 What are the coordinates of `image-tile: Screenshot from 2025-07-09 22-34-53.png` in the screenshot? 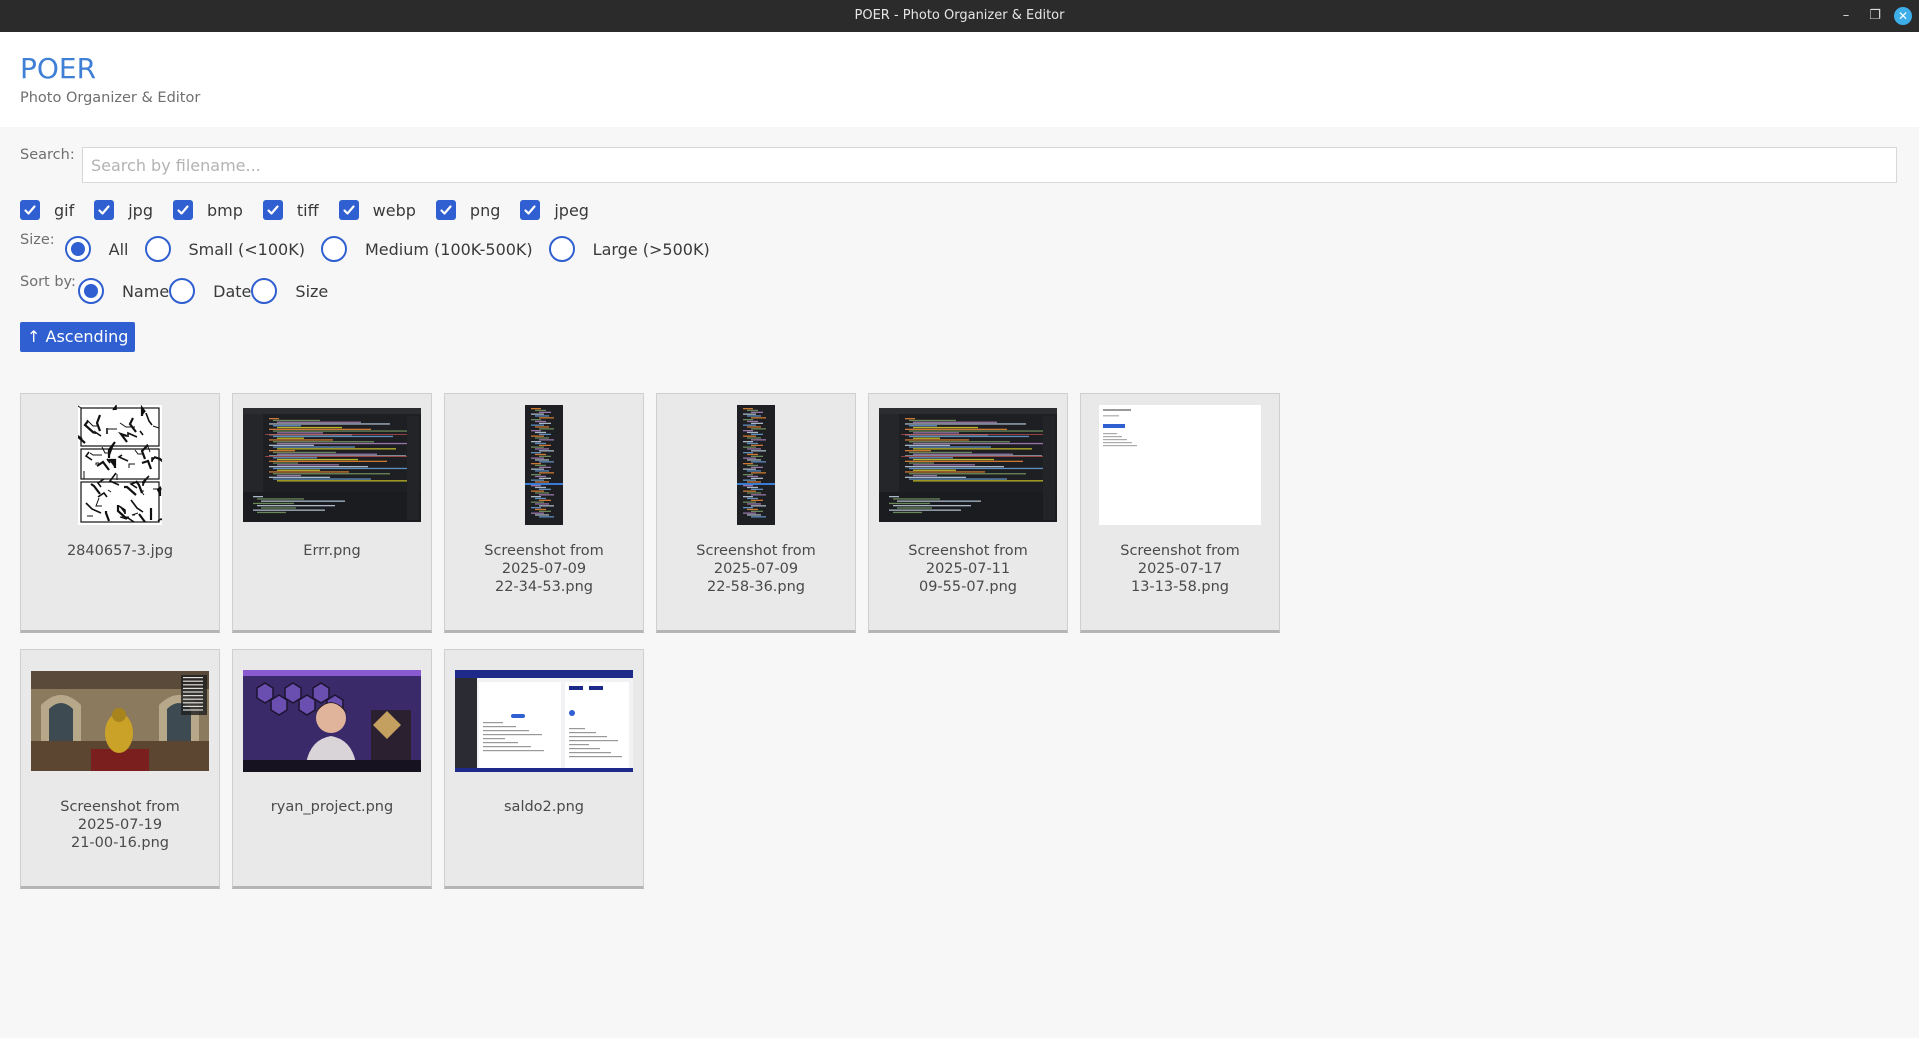 It's located at (544, 513).